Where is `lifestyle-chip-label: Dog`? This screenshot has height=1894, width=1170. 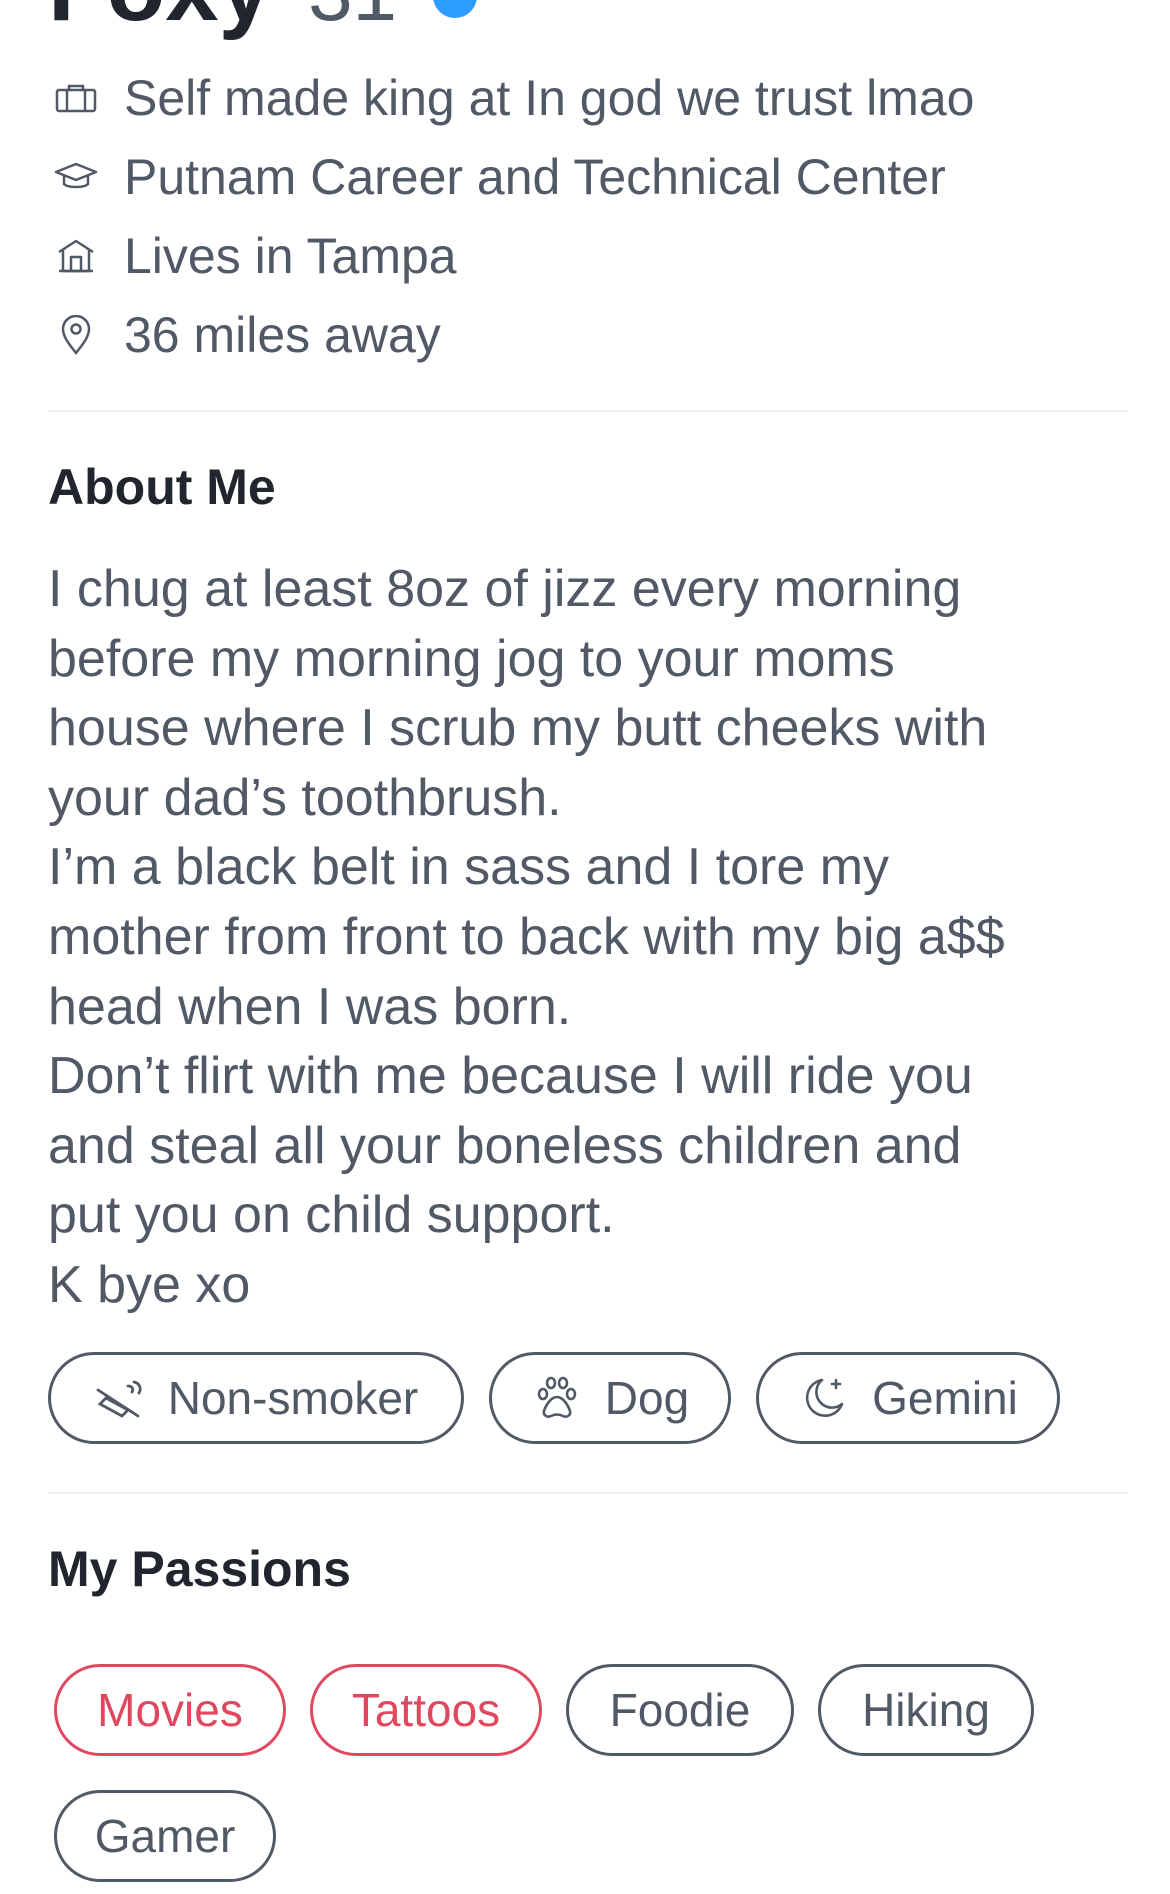 lifestyle-chip-label: Dog is located at coordinates (647, 1398).